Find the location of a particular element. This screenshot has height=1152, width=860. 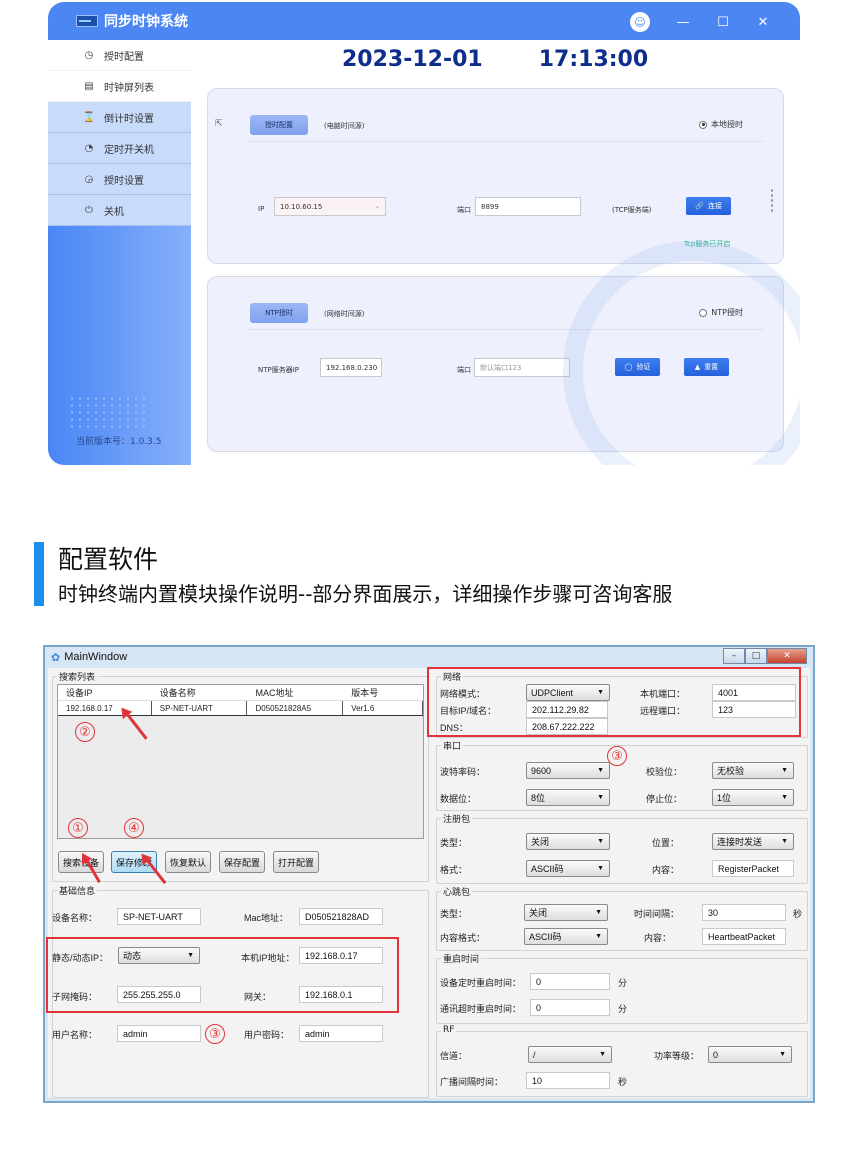

baud-select: 9600 ▼ is located at coordinates (568, 770).